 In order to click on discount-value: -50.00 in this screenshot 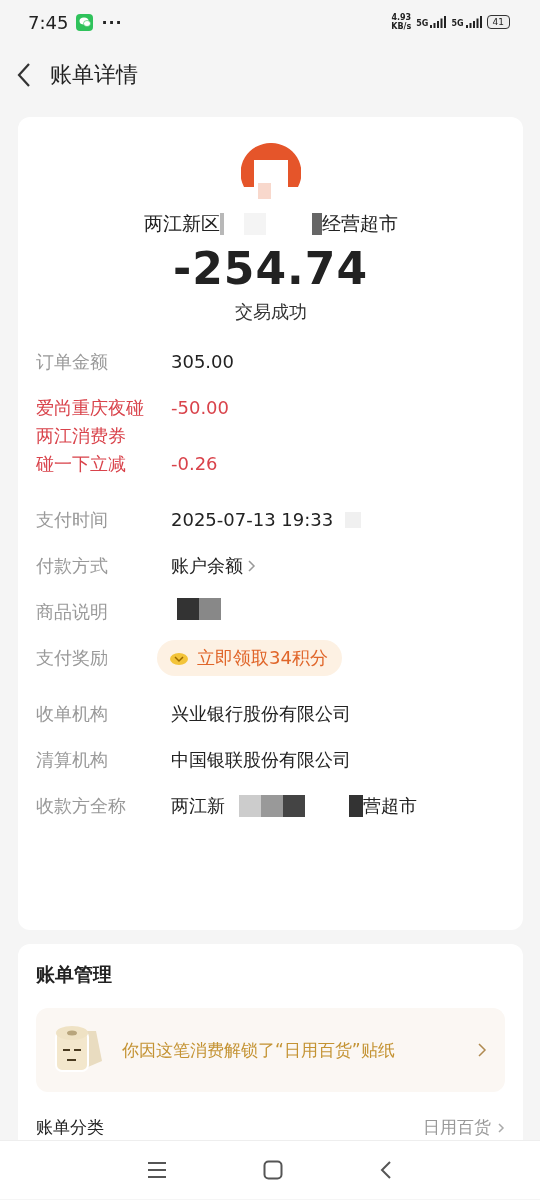, I will do `click(200, 408)`.